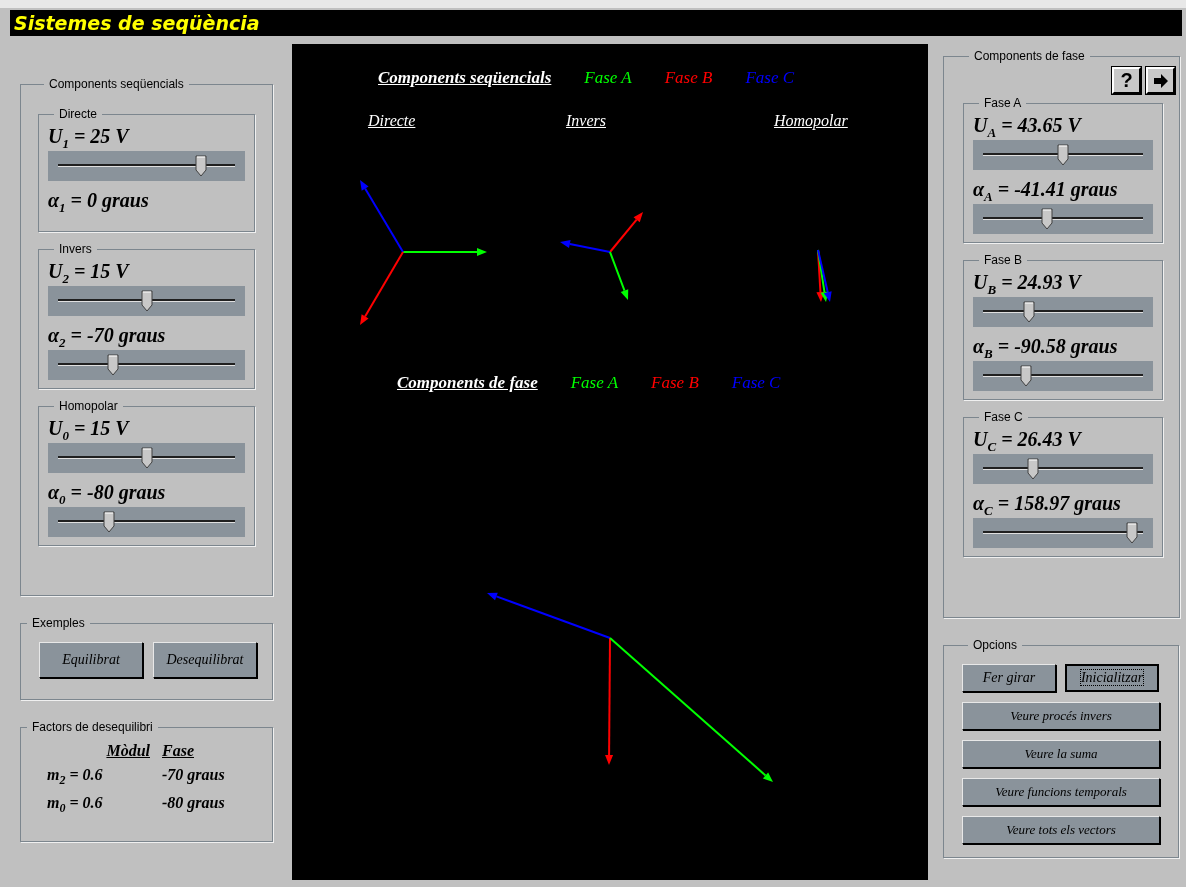 The image size is (1186, 887). I want to click on group-title: Opcions, so click(995, 645).